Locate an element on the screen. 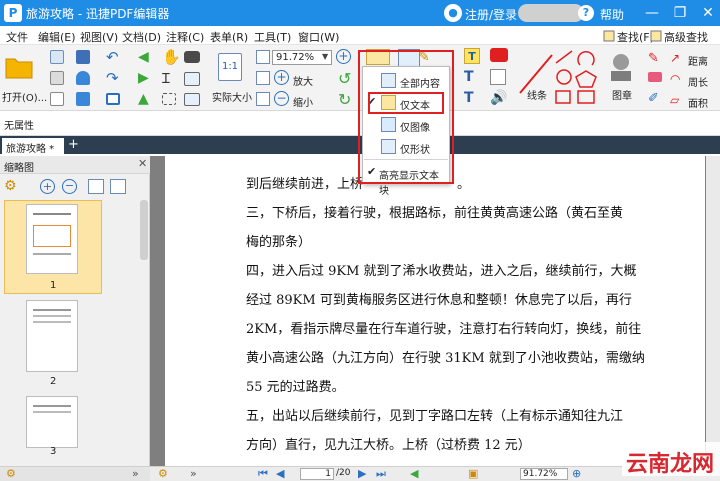 The width and height of the screenshot is (720, 481). close-button: ✕ is located at coordinates (708, 13).